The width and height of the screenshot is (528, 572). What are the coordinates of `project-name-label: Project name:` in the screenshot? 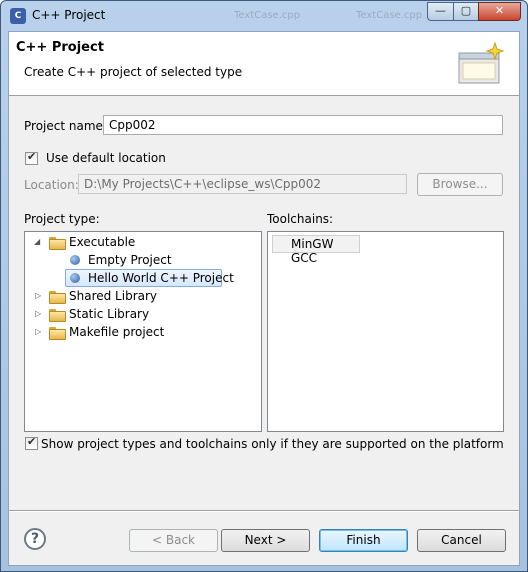 It's located at (65, 126).